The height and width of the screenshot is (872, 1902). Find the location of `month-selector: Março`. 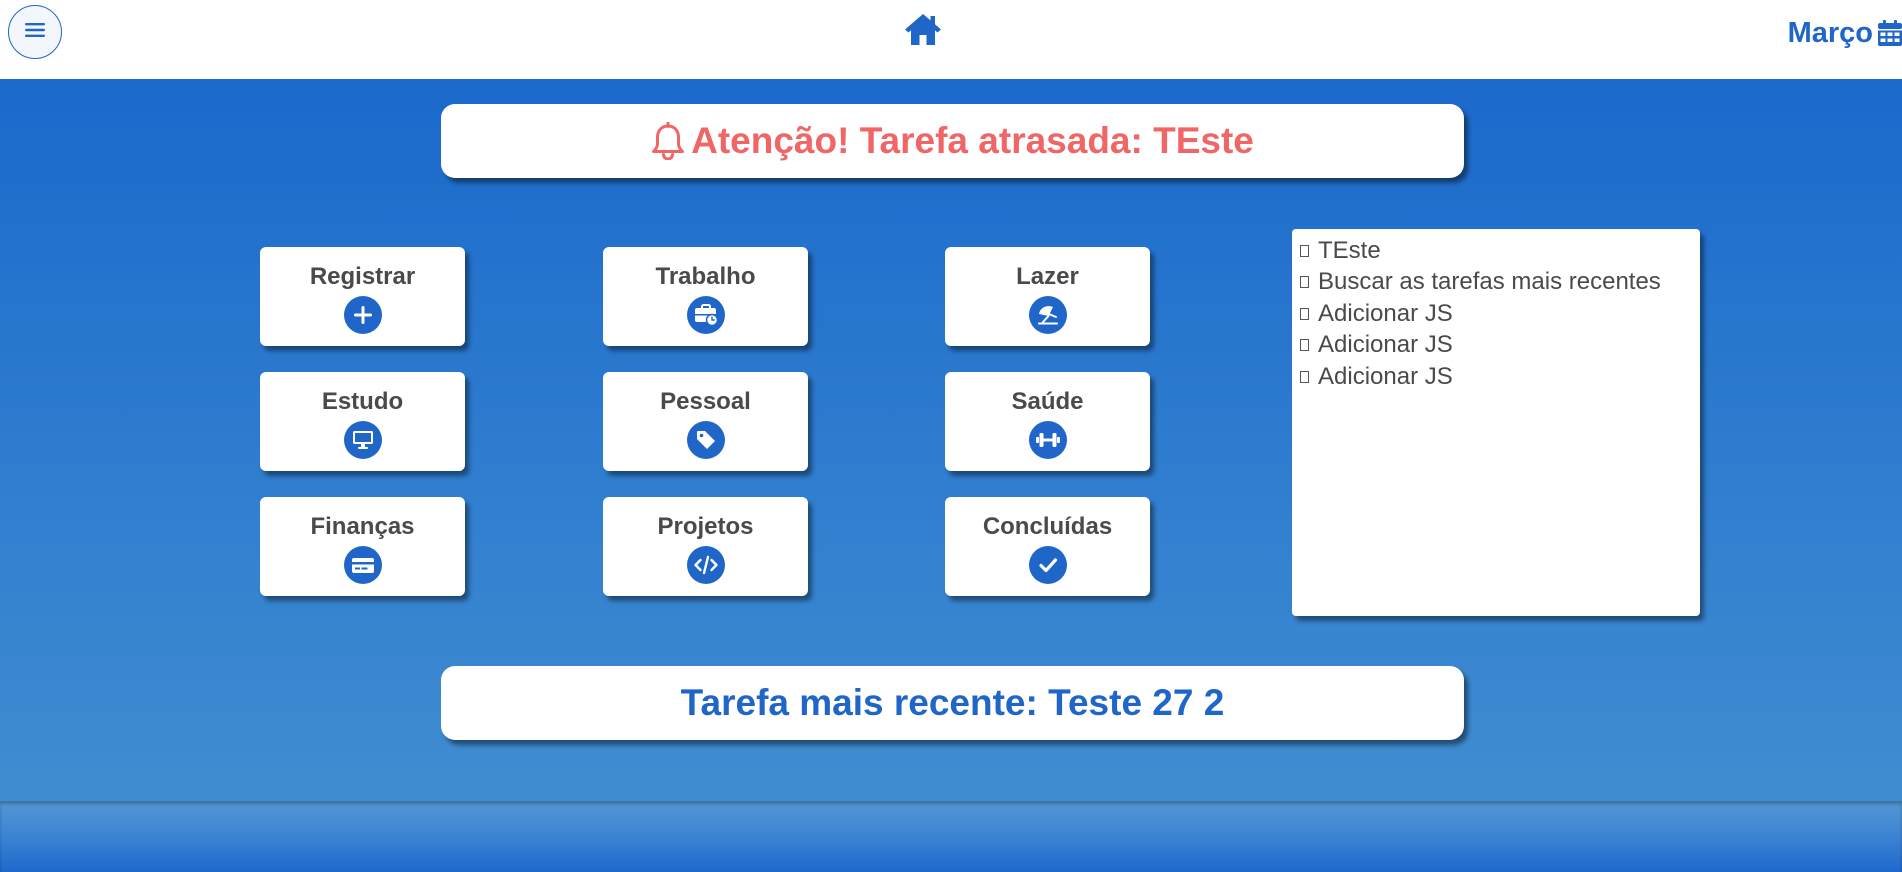

month-selector: Março is located at coordinates (1845, 33).